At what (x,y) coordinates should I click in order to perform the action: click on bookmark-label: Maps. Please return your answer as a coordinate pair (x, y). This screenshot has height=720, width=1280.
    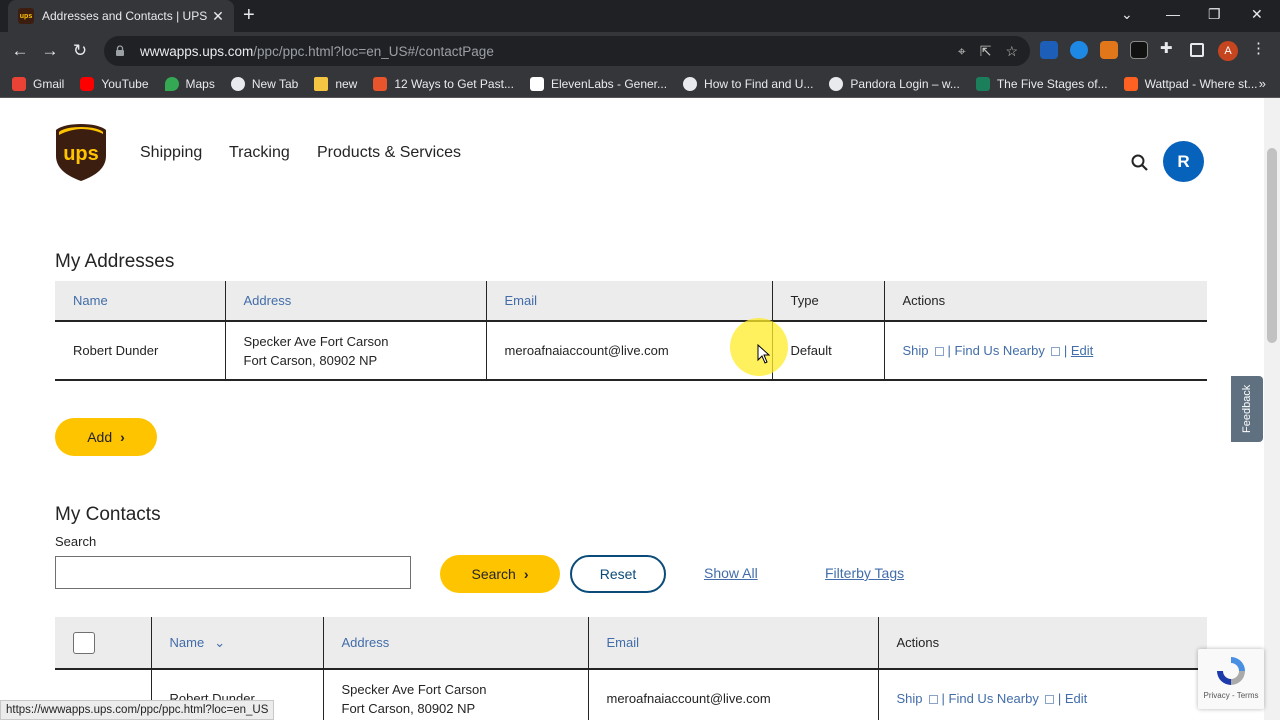
    Looking at the image, I should click on (200, 83).